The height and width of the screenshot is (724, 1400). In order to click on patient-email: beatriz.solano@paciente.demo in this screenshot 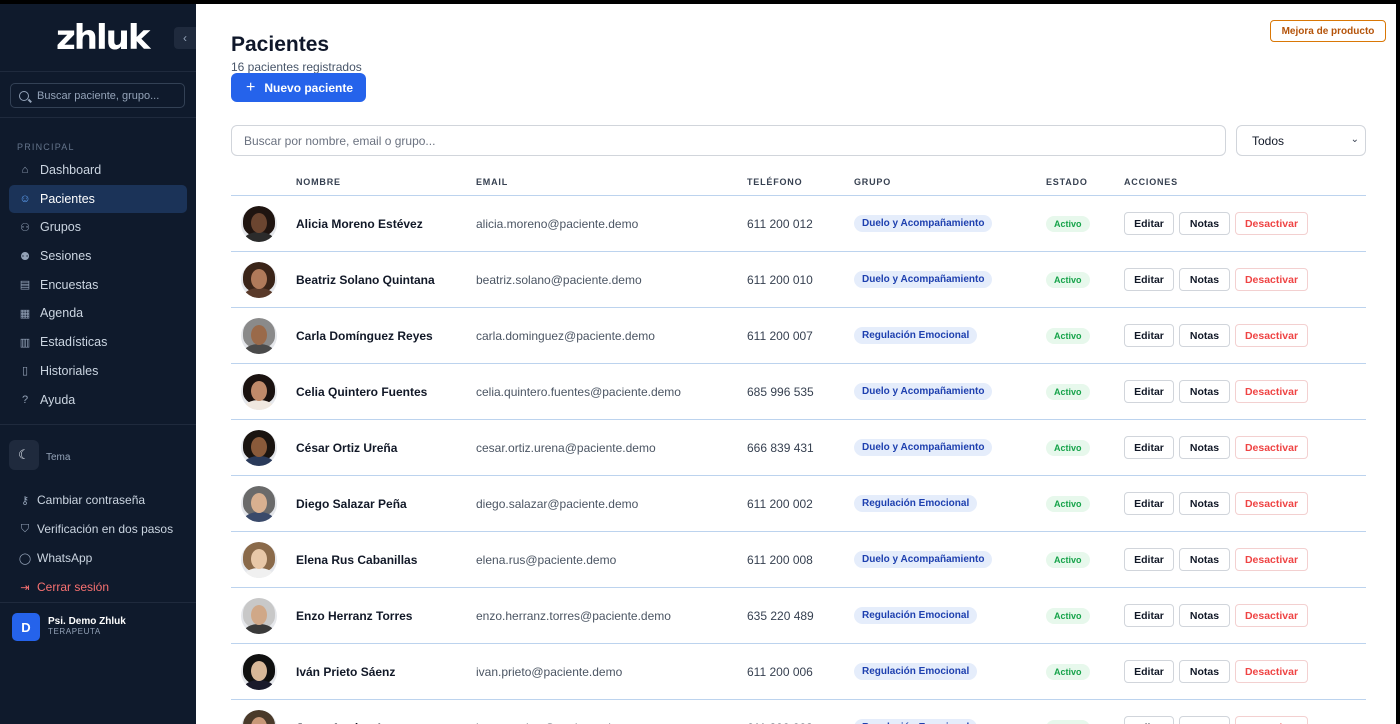, I will do `click(559, 279)`.